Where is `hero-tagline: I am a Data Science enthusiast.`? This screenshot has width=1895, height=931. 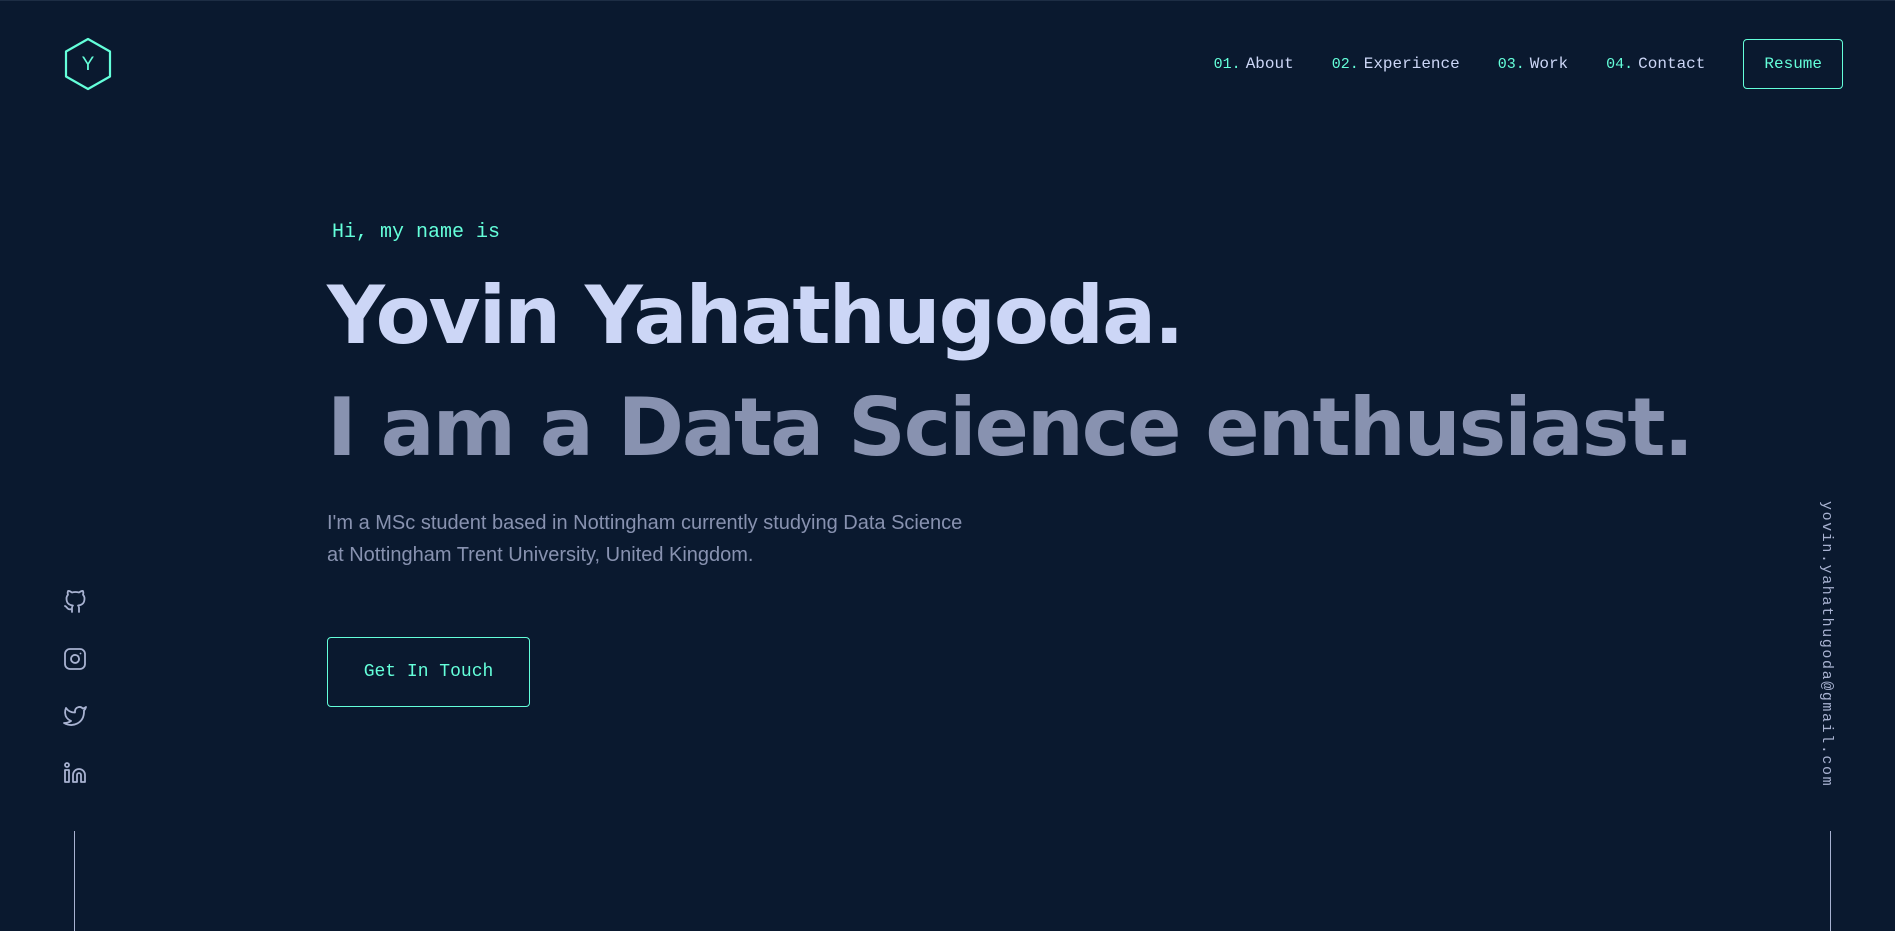 hero-tagline: I am a Data Science enthusiast. is located at coordinates (1010, 427).